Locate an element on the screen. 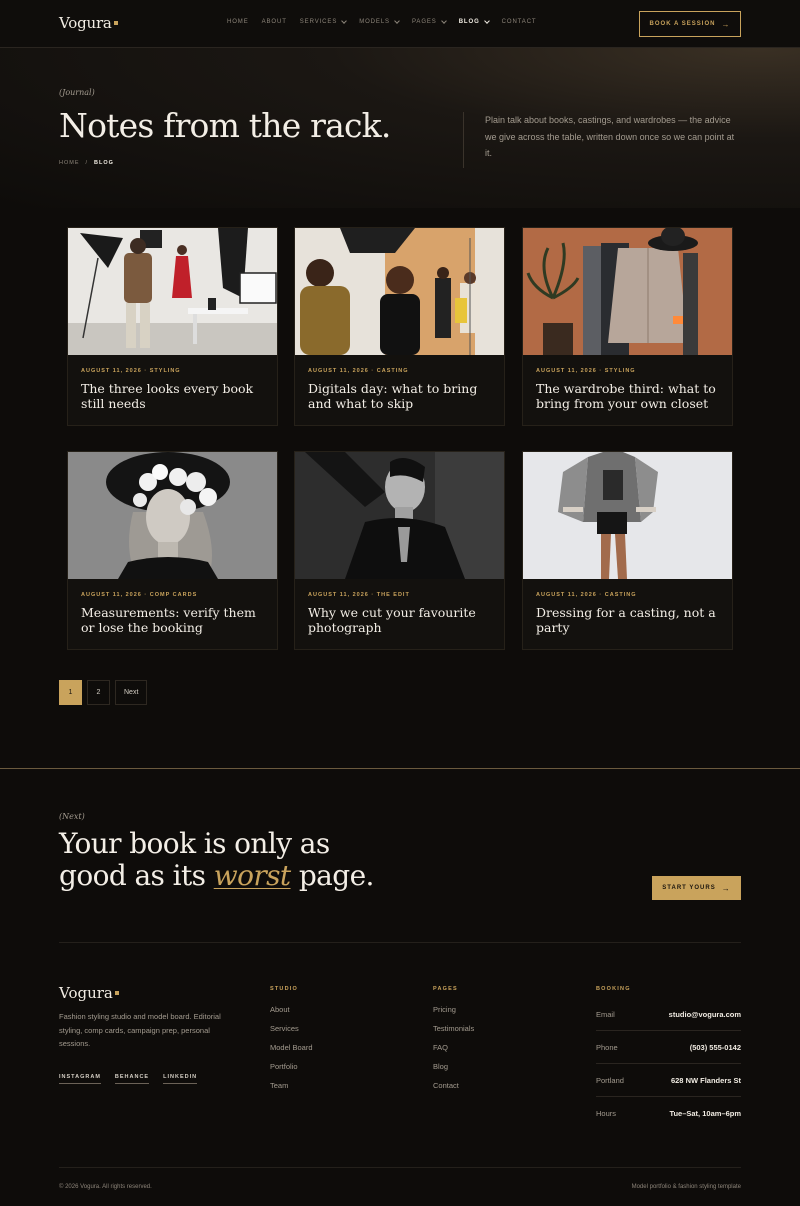  social-instagram: INSTAGRAM is located at coordinates (80, 1079).